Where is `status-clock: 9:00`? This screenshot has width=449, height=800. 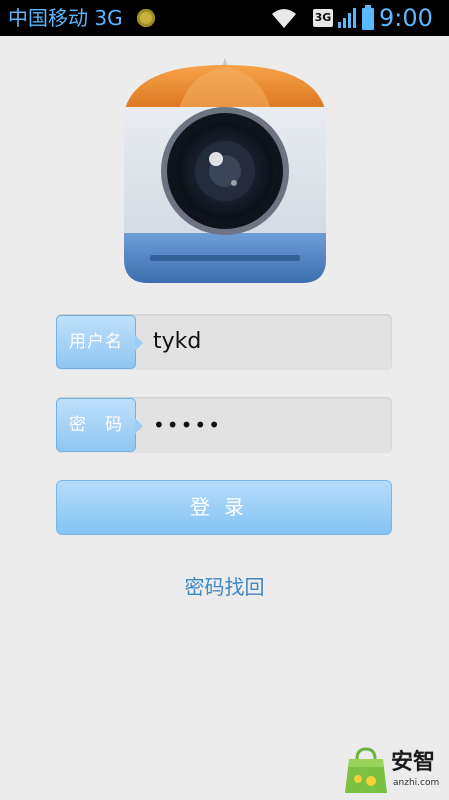 status-clock: 9:00 is located at coordinates (406, 18).